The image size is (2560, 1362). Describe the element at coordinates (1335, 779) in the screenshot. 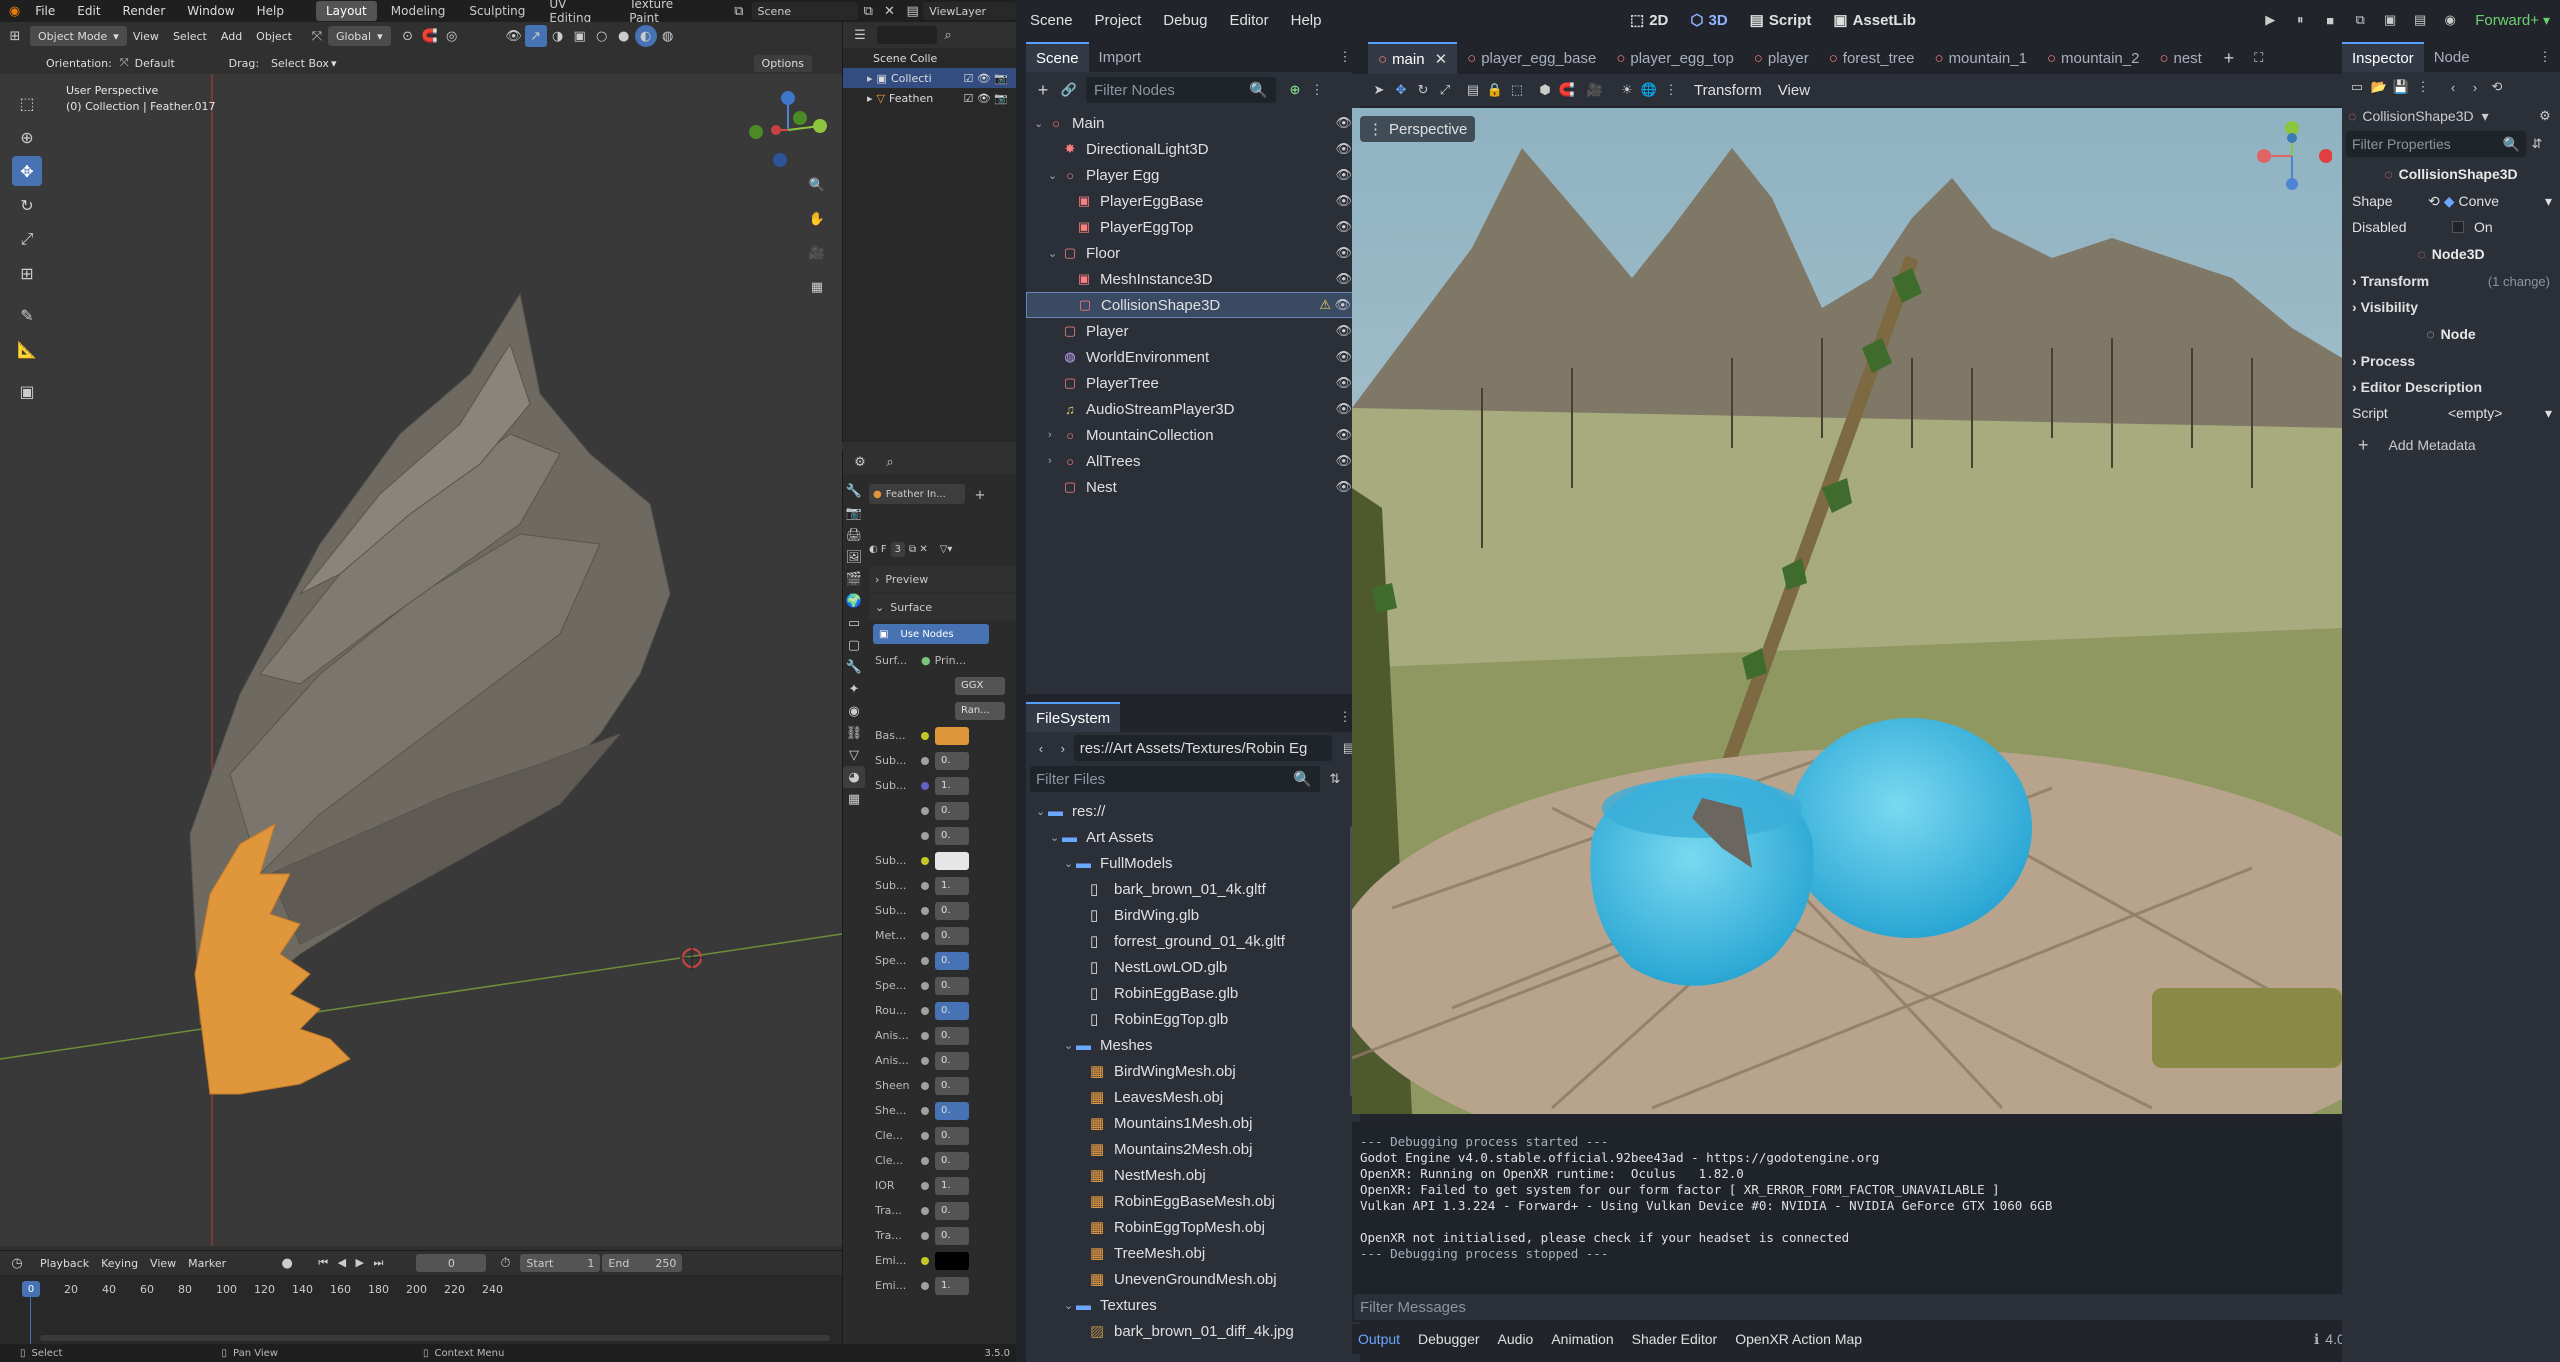

I see `sort-icon: ⇅` at that location.